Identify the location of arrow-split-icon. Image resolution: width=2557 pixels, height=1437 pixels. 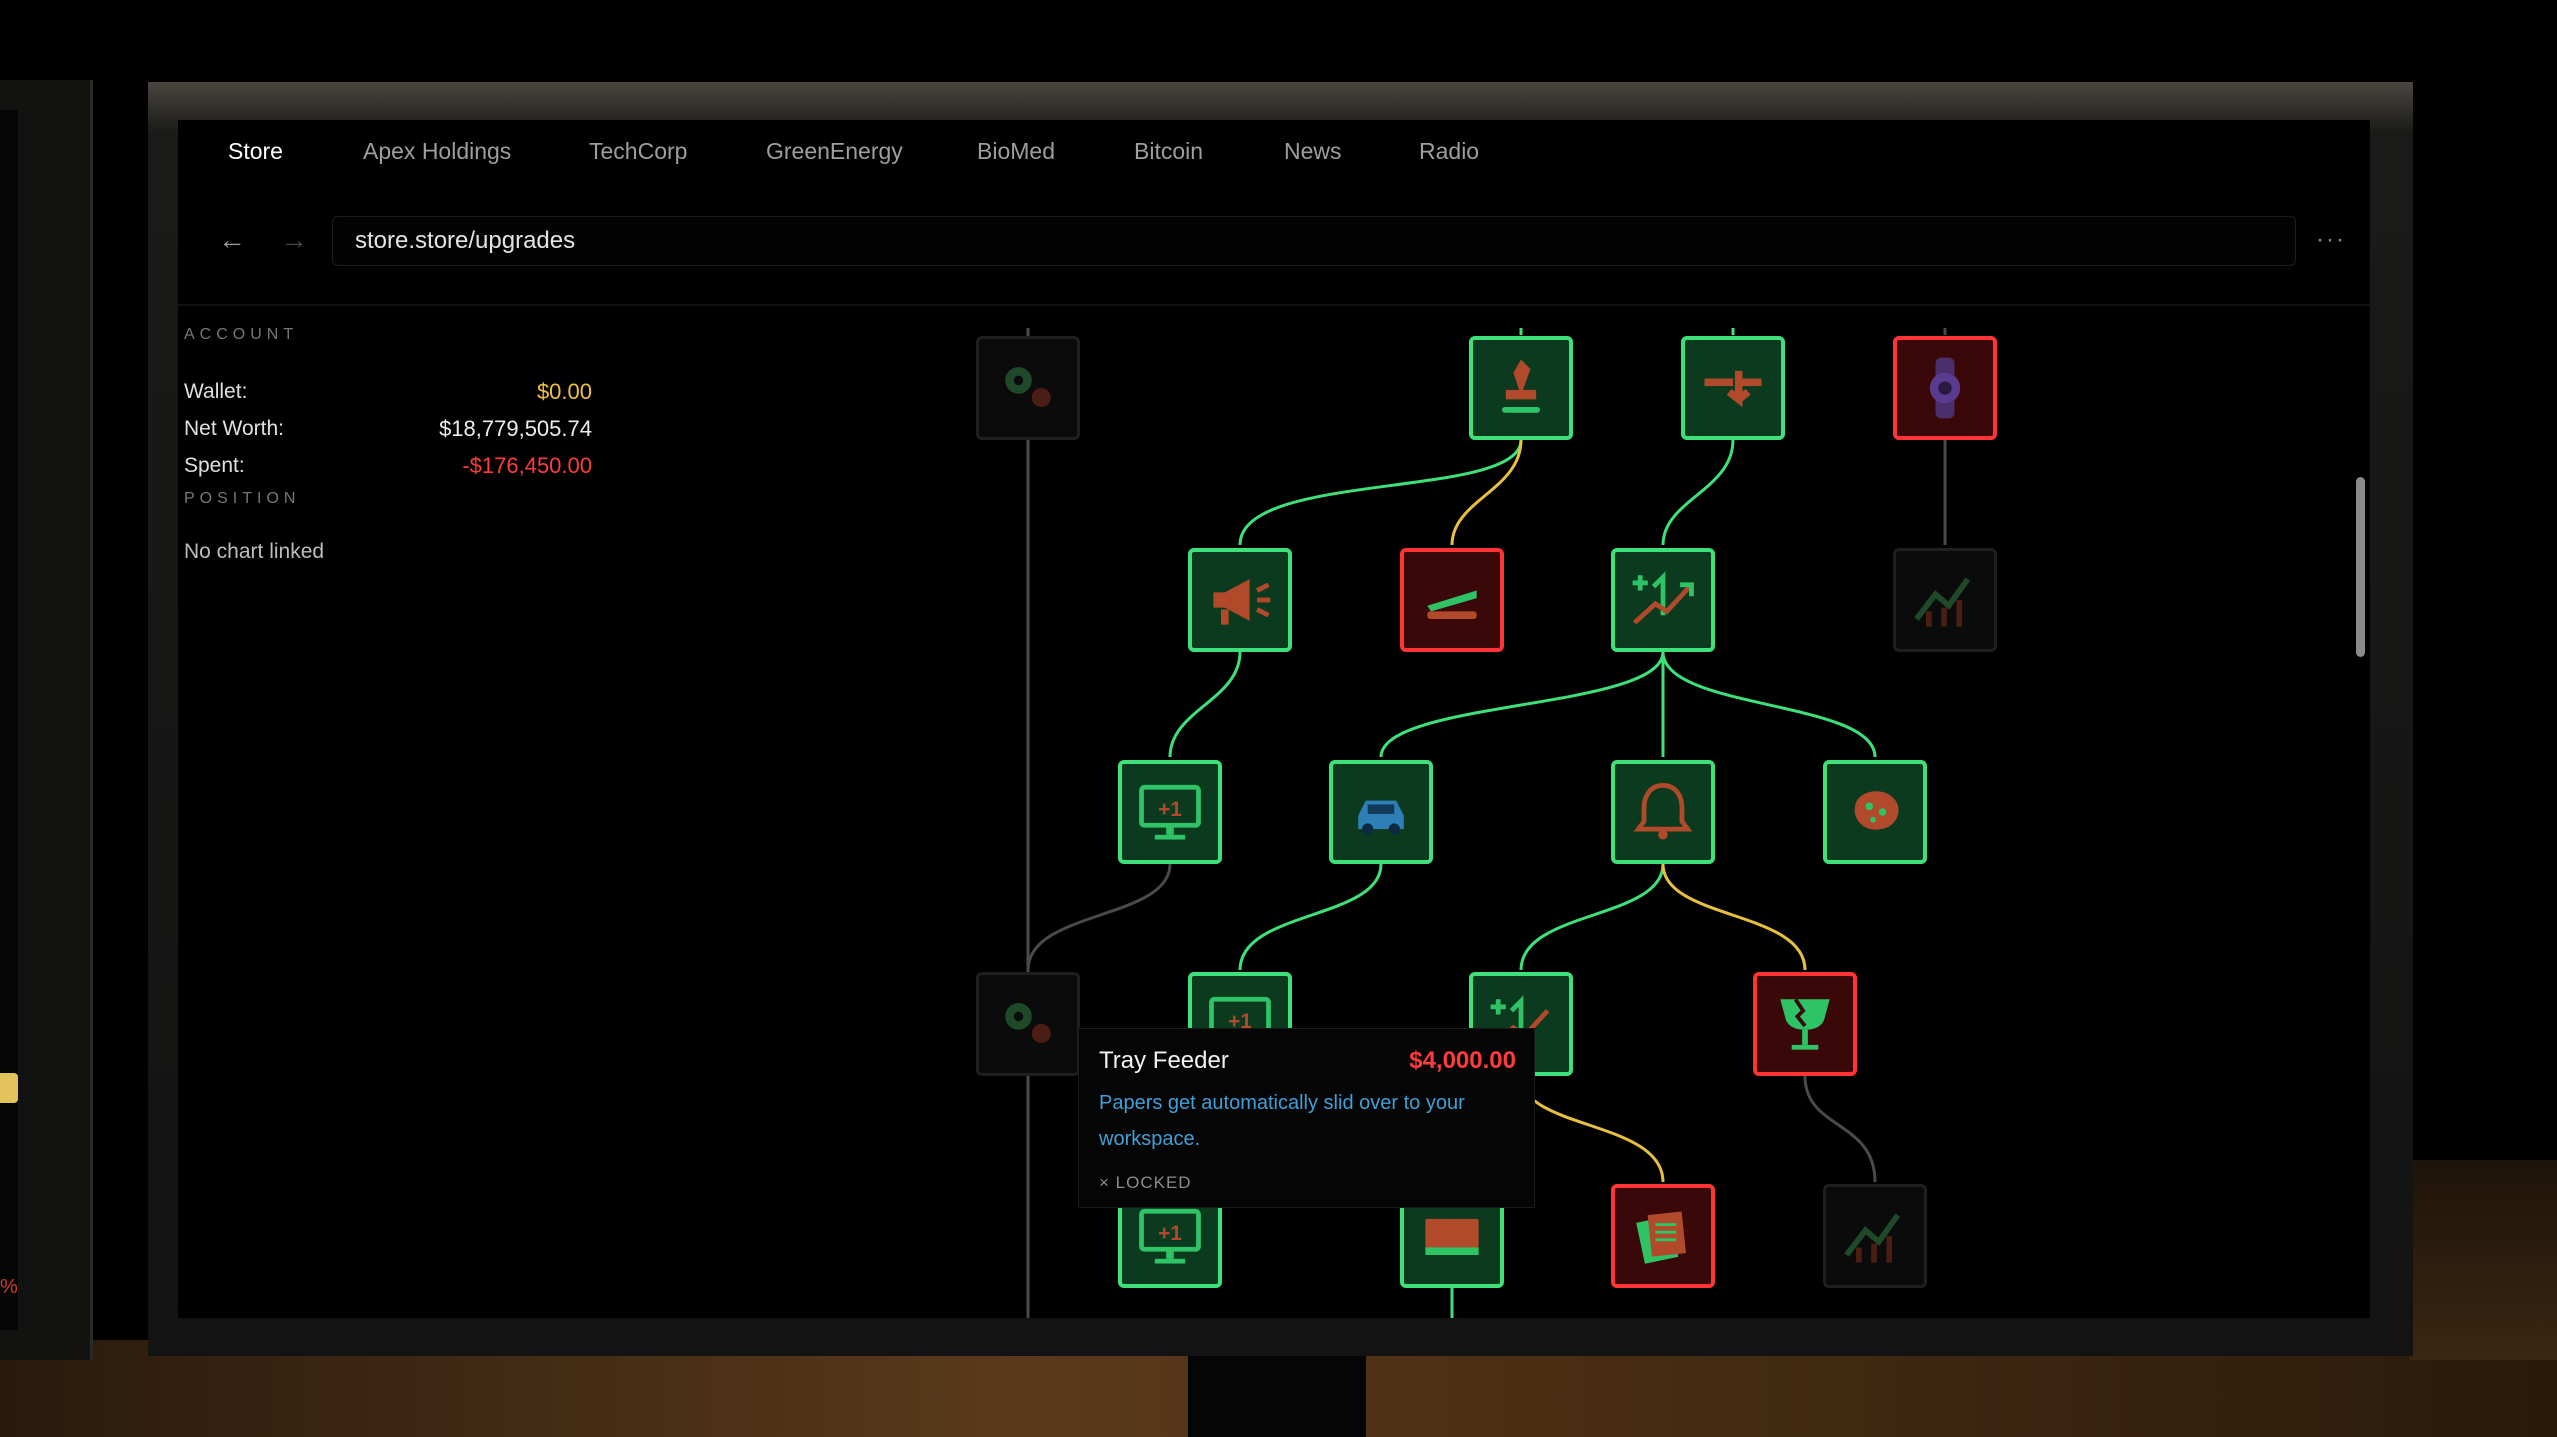
(1733, 389).